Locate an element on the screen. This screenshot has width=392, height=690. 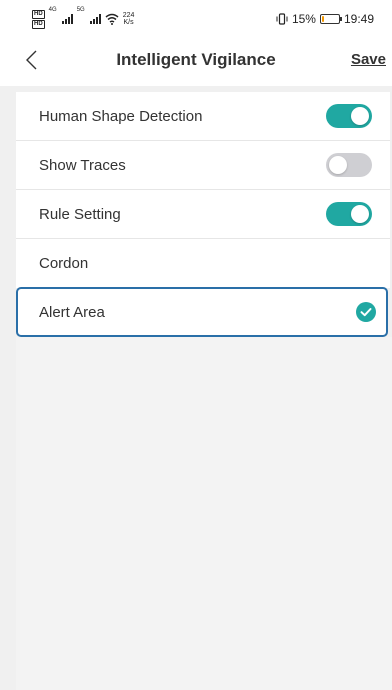
alert-area-label: Alert Area is located at coordinates (72, 312).